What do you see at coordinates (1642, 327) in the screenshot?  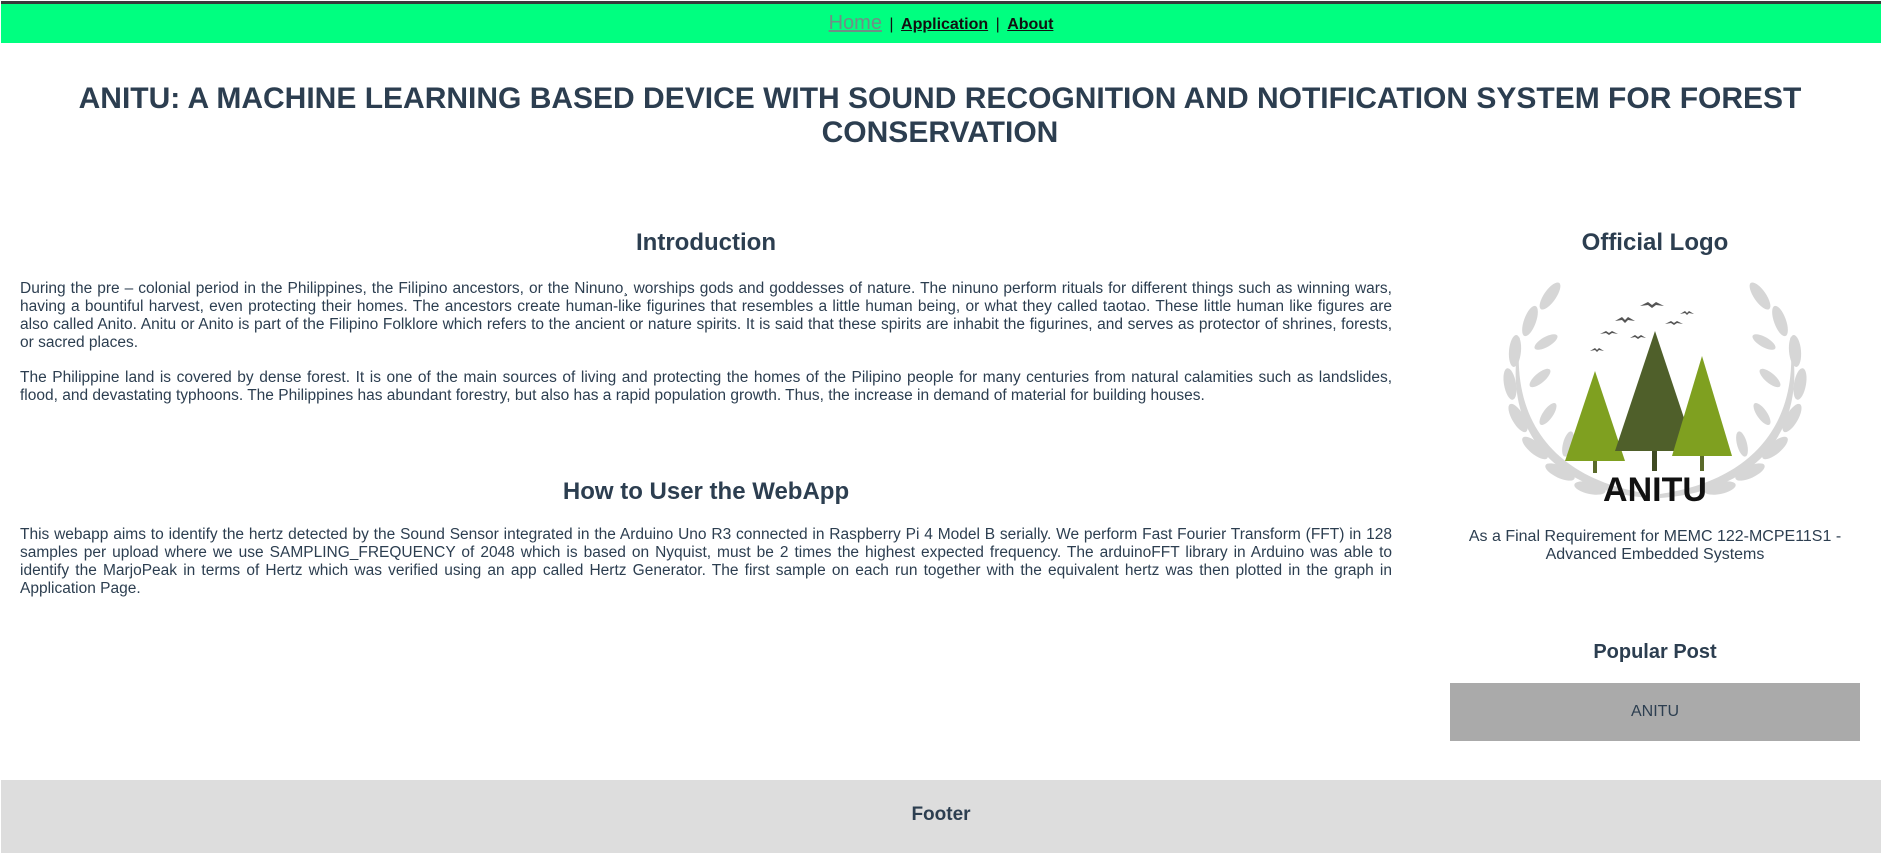 I see `birds` at bounding box center [1642, 327].